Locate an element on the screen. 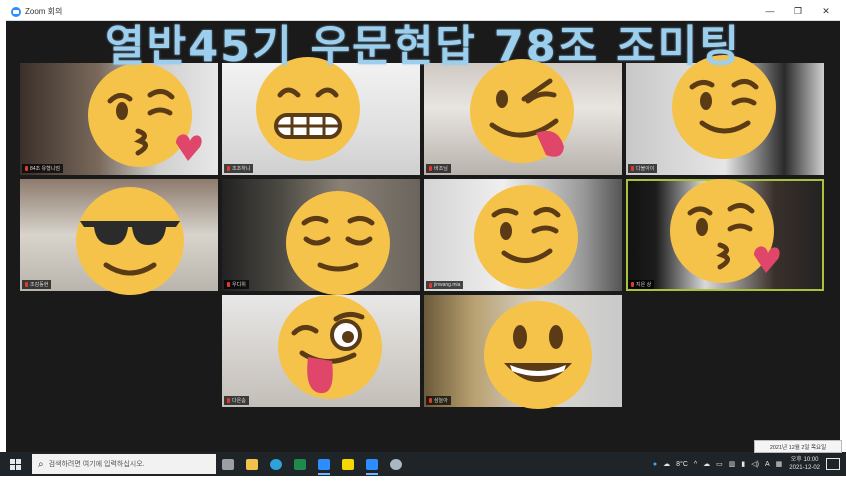 The image size is (846, 482). participant-name-label: 바조님 is located at coordinates (438, 168).